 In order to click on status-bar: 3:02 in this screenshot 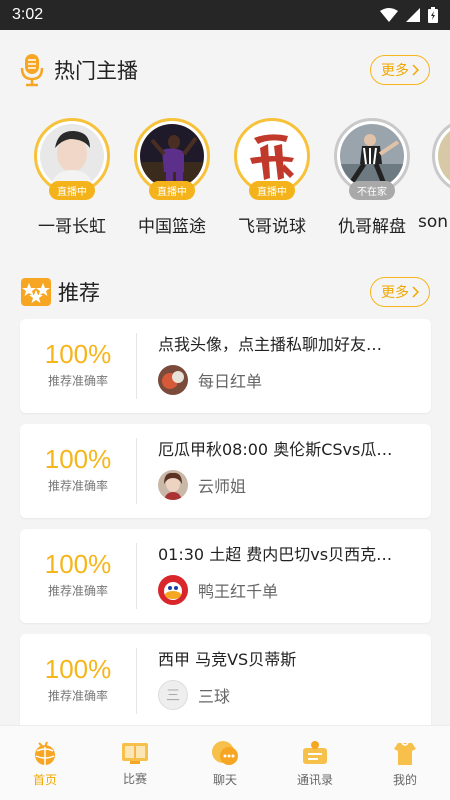, I will do `click(225, 15)`.